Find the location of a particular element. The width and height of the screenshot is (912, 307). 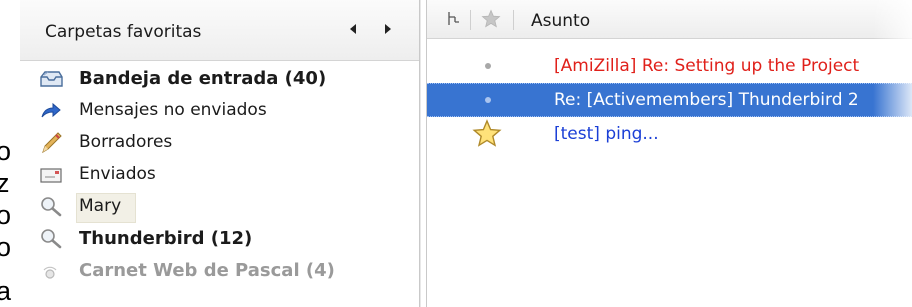

folder-item-thunderbird: Thunderbird (12) is located at coordinates (219, 239).